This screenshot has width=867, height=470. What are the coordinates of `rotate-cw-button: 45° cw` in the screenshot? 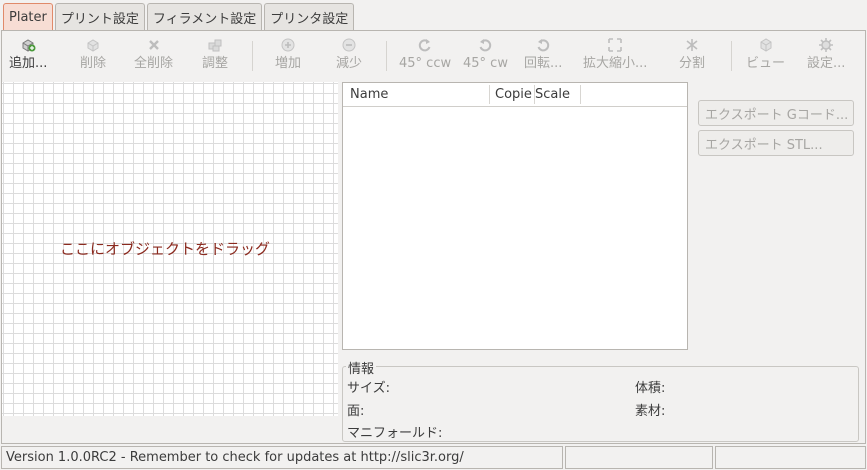 It's located at (485, 56).